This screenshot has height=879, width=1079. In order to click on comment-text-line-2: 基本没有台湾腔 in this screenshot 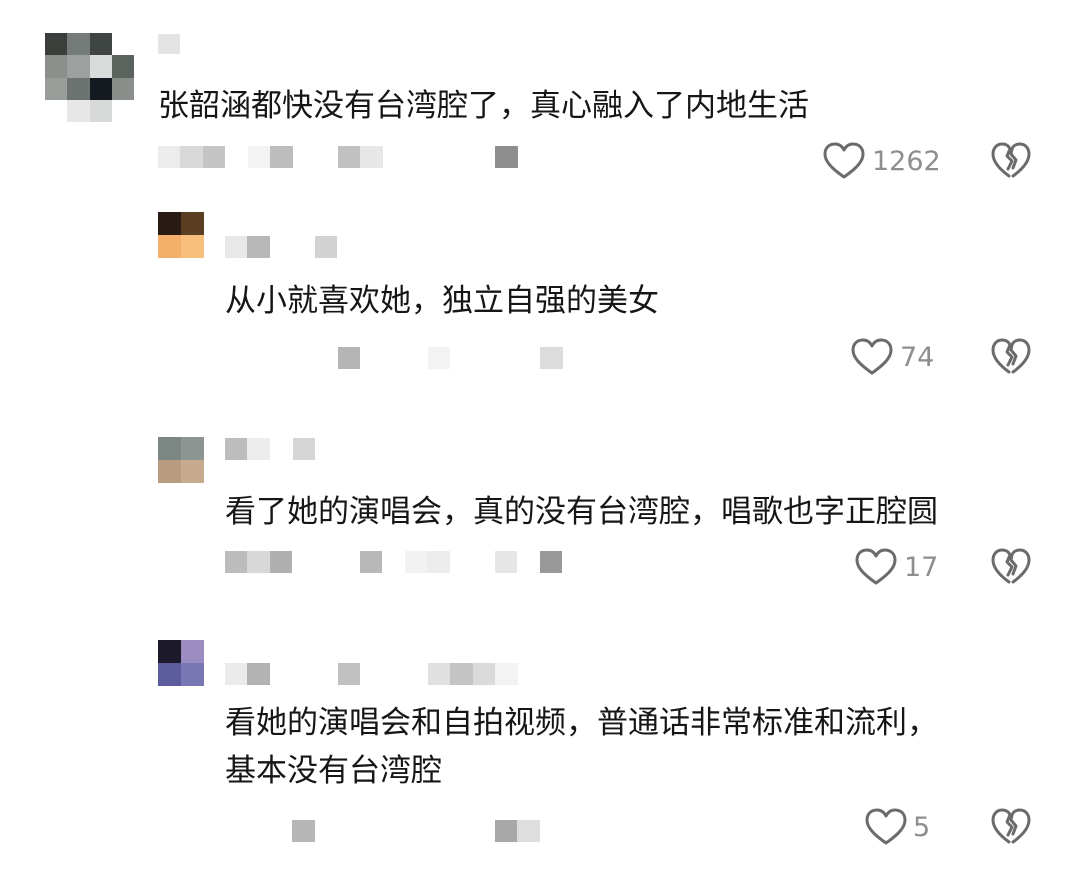, I will do `click(333, 771)`.